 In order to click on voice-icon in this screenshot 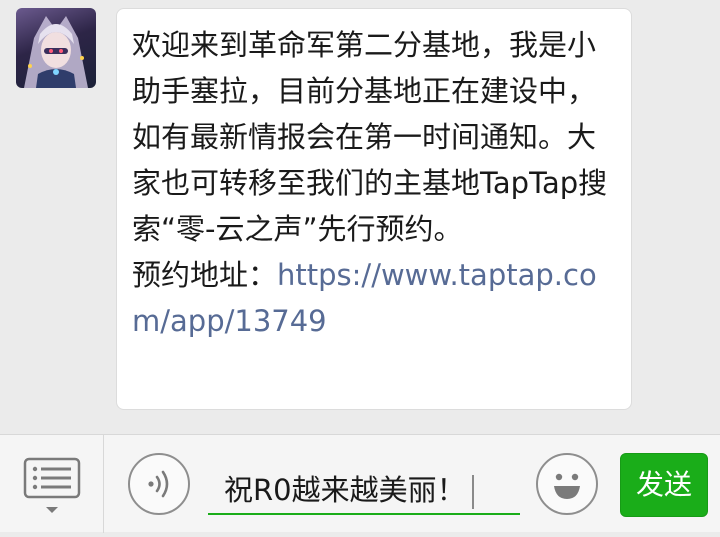, I will do `click(158, 484)`.